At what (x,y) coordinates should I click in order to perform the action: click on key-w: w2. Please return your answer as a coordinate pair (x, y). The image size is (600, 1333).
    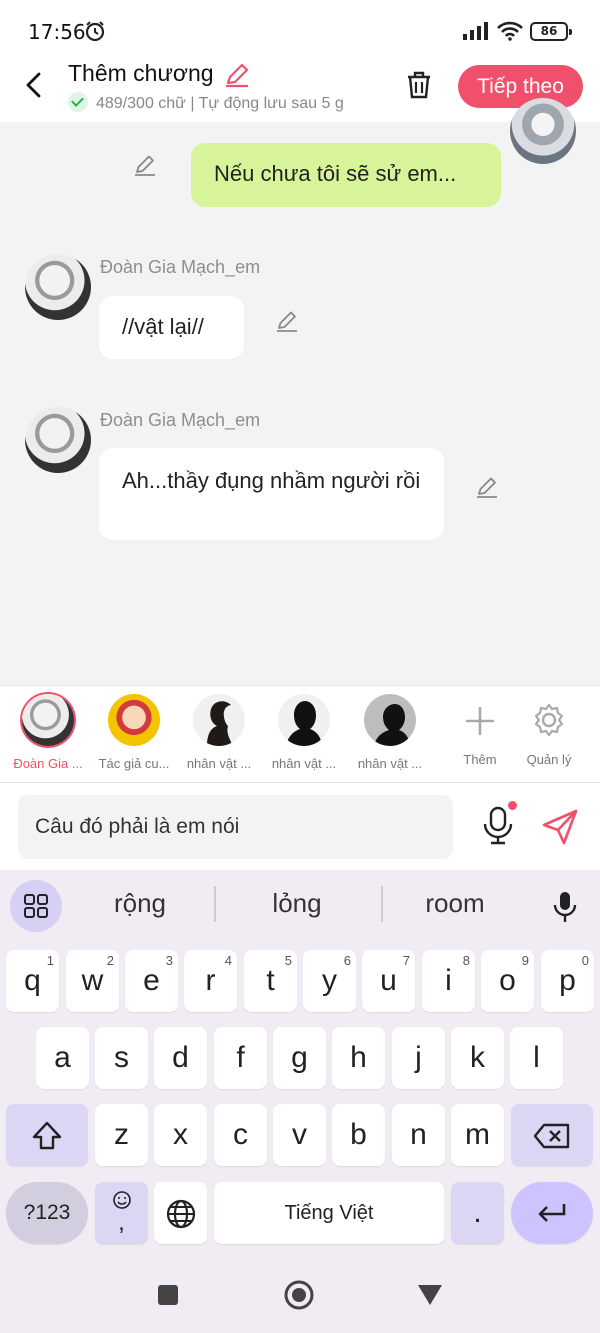
    Looking at the image, I should click on (92, 981).